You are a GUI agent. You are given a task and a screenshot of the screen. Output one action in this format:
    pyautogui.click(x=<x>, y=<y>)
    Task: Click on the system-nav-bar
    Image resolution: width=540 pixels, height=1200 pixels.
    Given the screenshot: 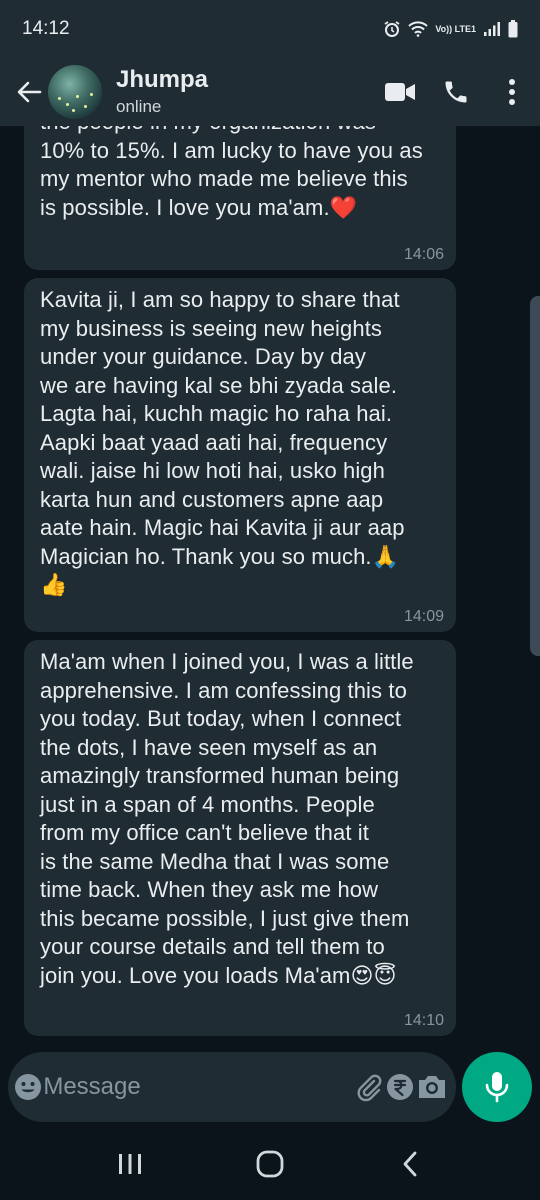 What is the action you would take?
    pyautogui.click(x=270, y=1164)
    